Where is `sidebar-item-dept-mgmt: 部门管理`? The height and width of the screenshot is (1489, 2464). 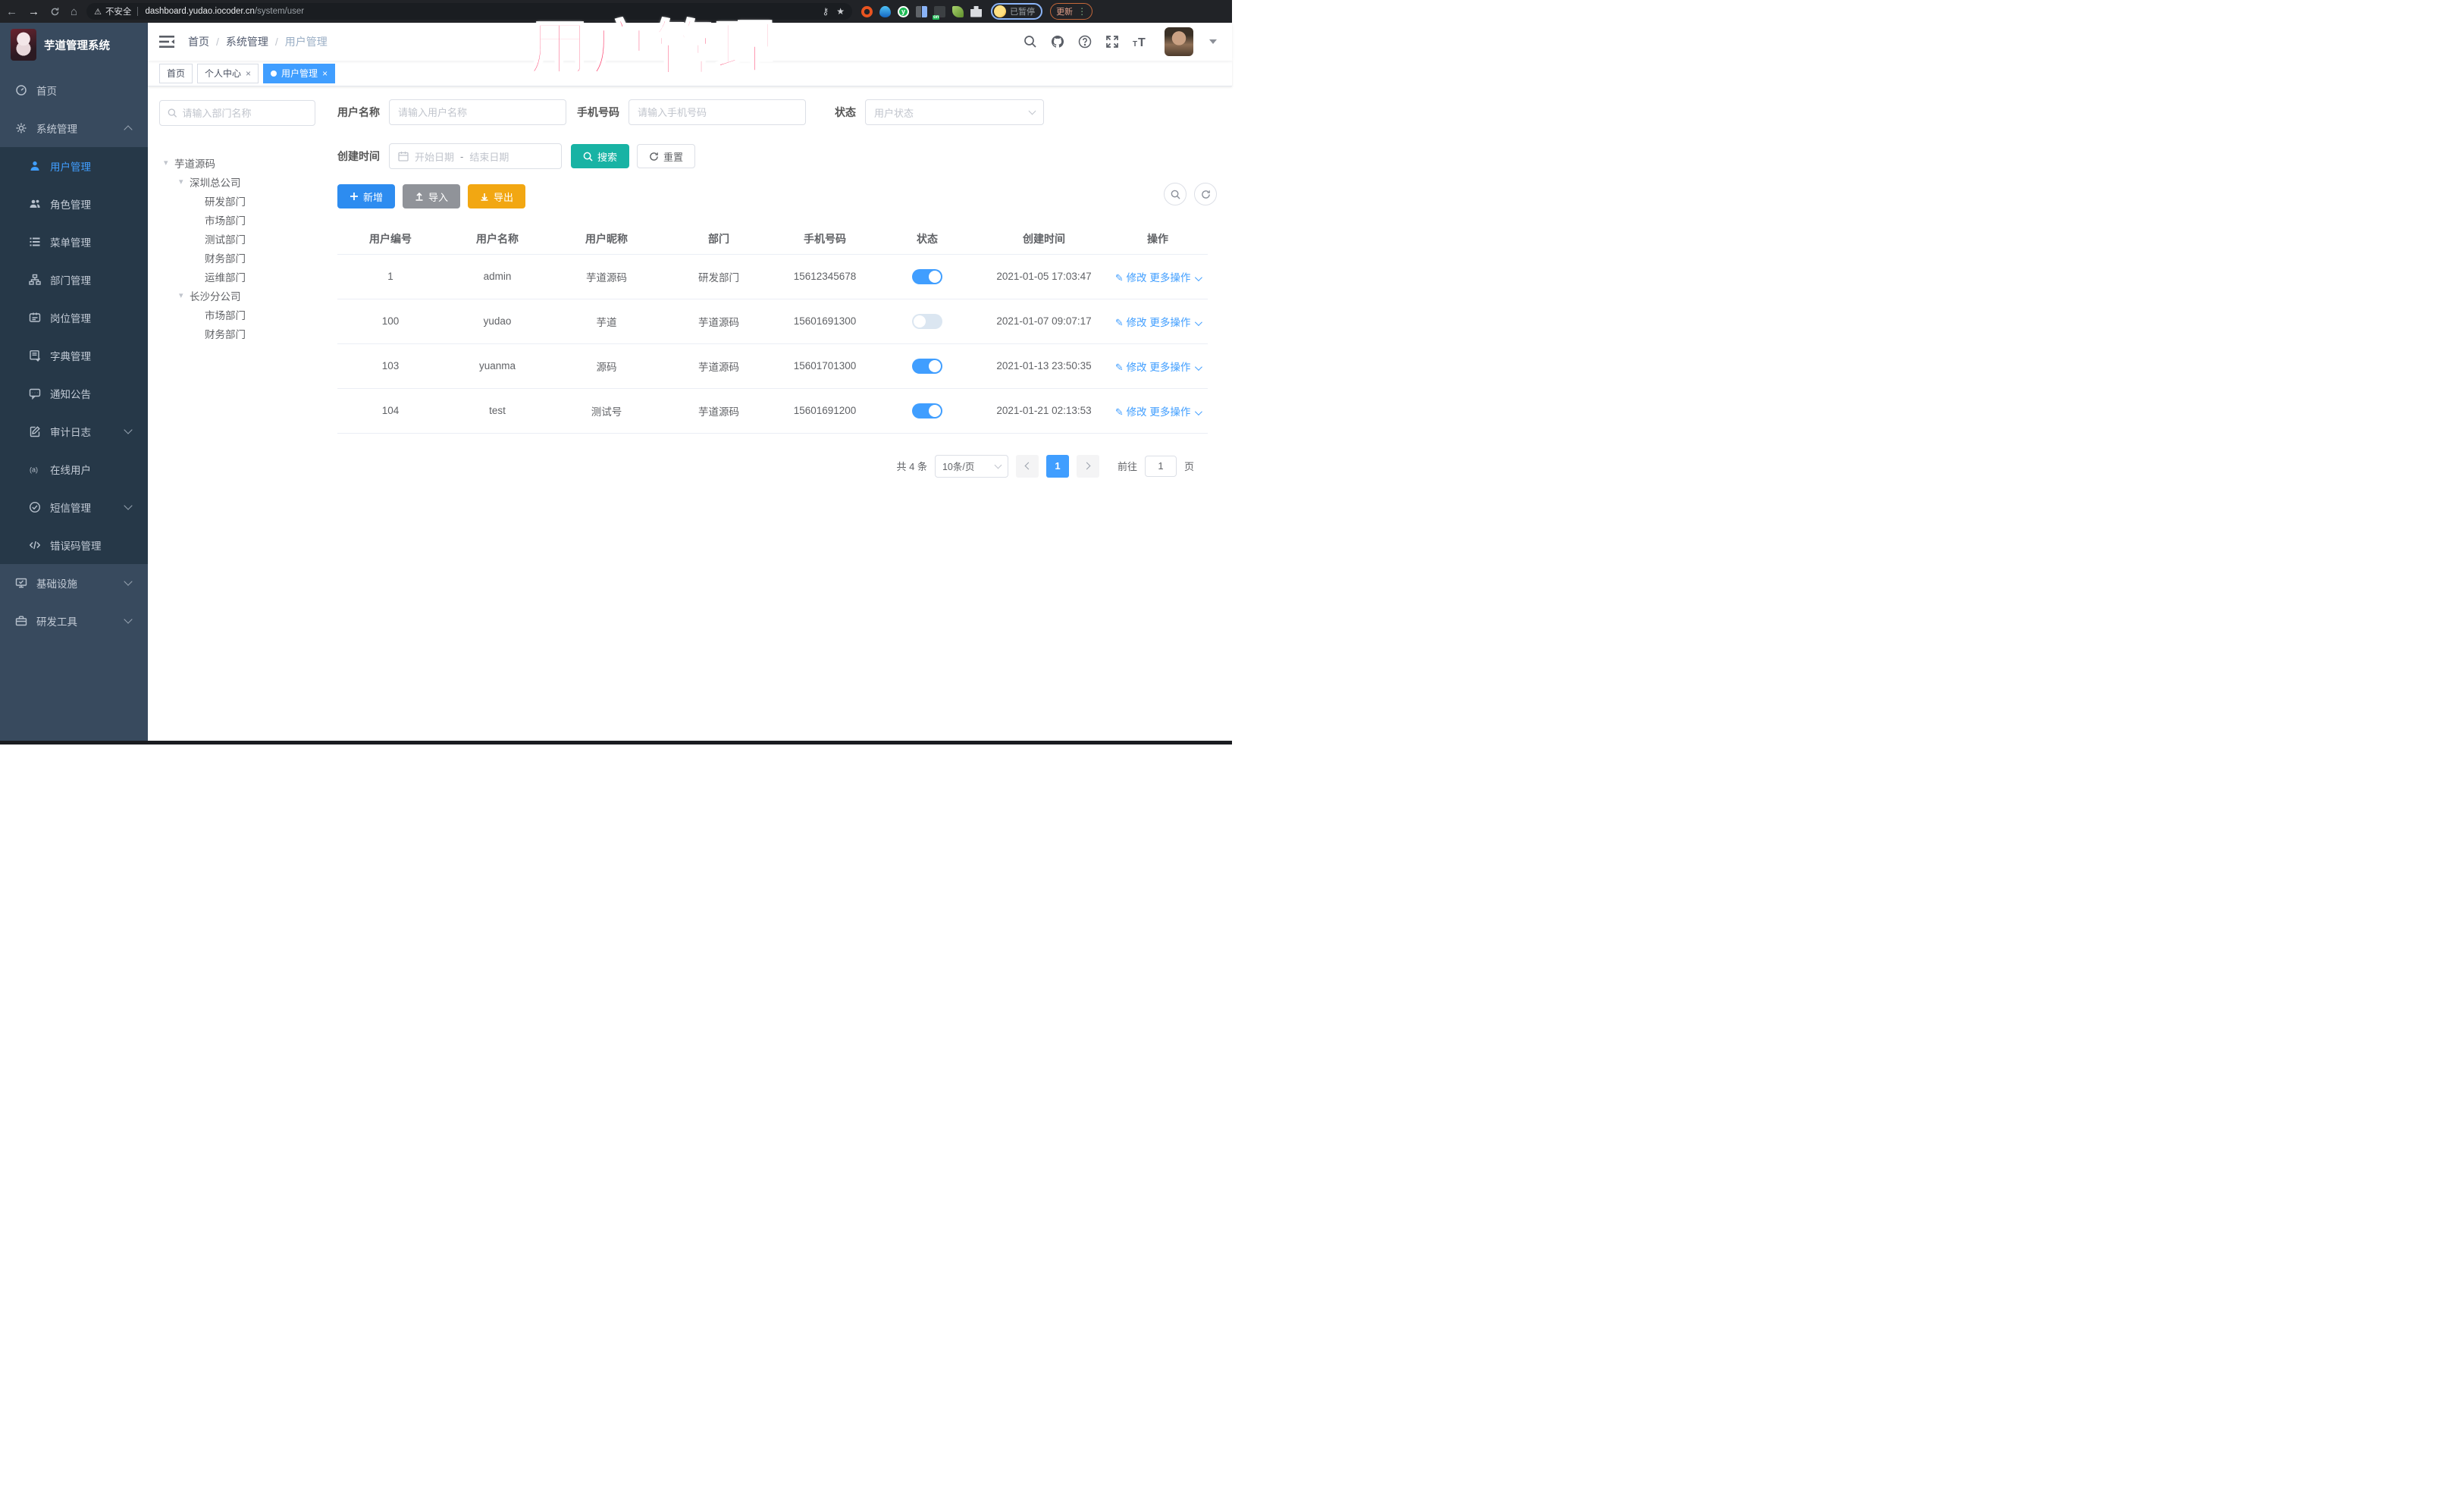 sidebar-item-dept-mgmt: 部门管理 is located at coordinates (74, 280).